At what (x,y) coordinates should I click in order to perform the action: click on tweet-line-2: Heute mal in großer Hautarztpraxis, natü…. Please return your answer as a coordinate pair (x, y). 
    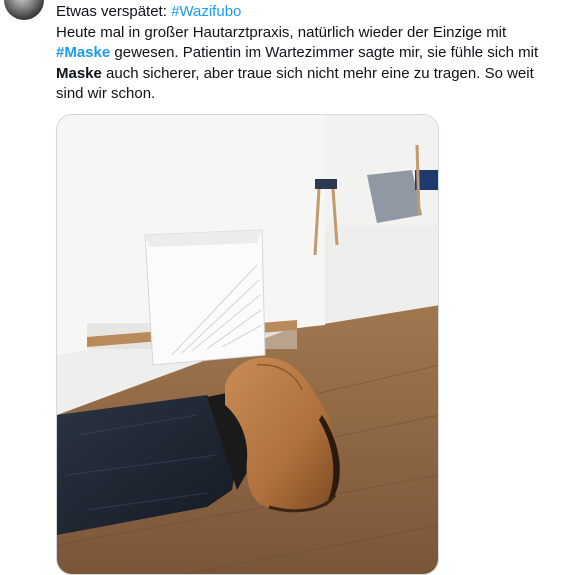
    Looking at the image, I should click on (281, 32).